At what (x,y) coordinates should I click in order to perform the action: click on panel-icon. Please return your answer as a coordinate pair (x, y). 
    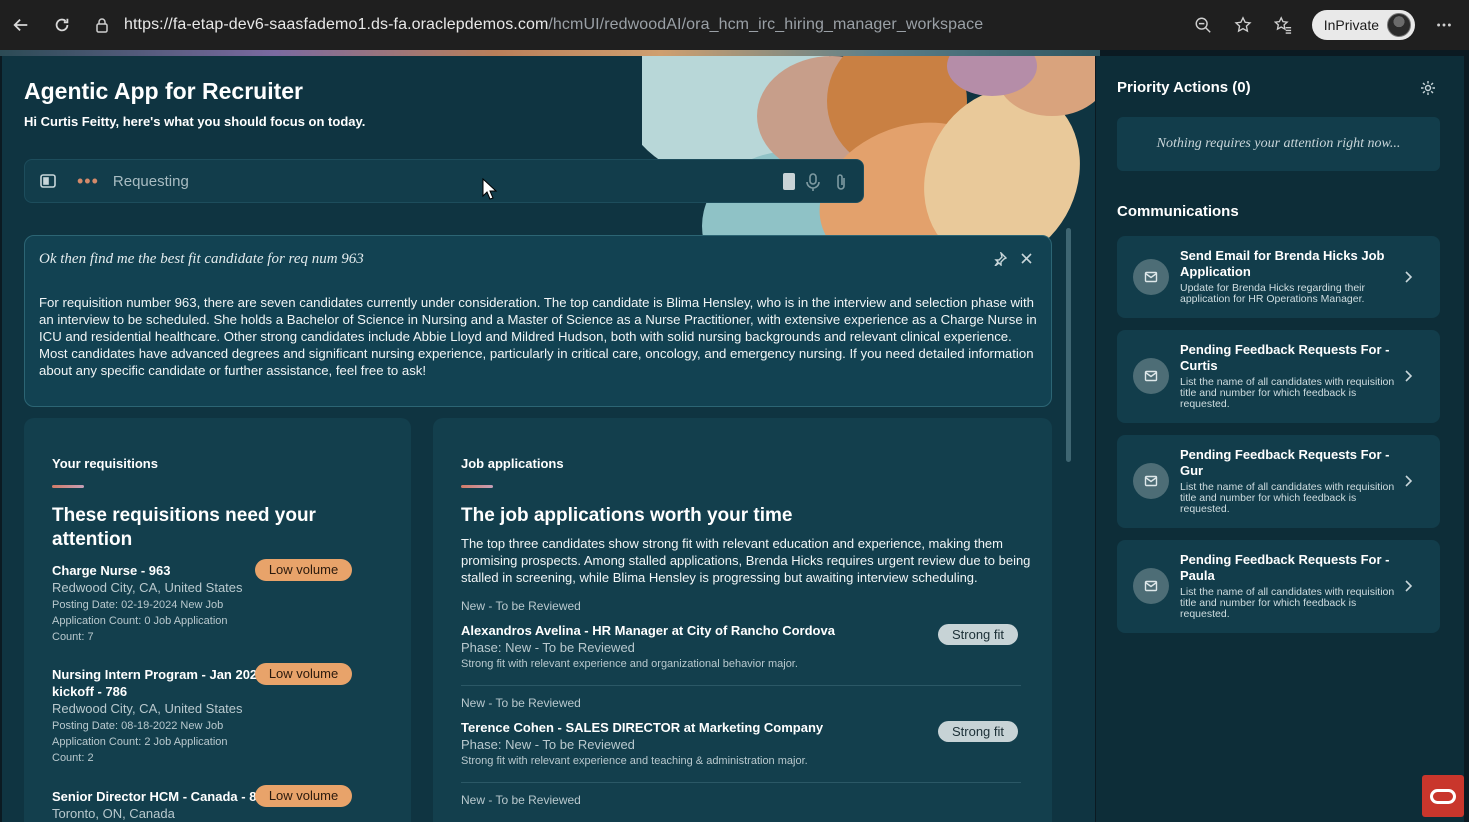
    Looking at the image, I should click on (48, 181).